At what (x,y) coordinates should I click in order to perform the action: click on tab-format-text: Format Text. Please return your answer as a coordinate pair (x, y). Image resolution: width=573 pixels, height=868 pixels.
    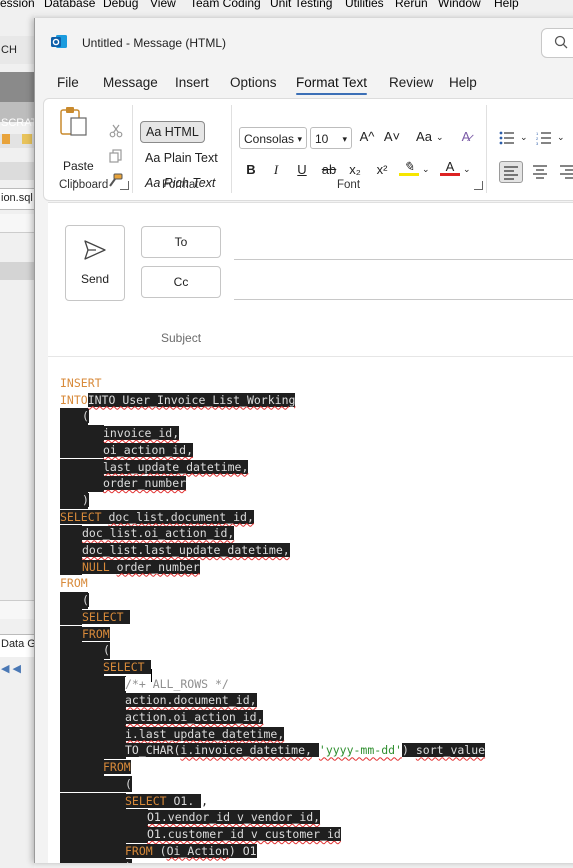
    Looking at the image, I should click on (332, 85).